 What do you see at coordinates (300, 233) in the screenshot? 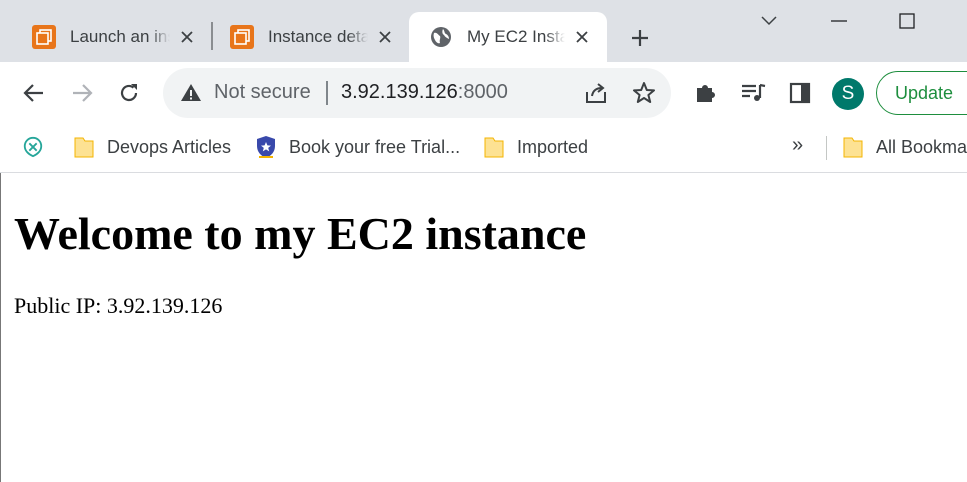
I see `page-heading: Welcome to my EC2 instance` at bounding box center [300, 233].